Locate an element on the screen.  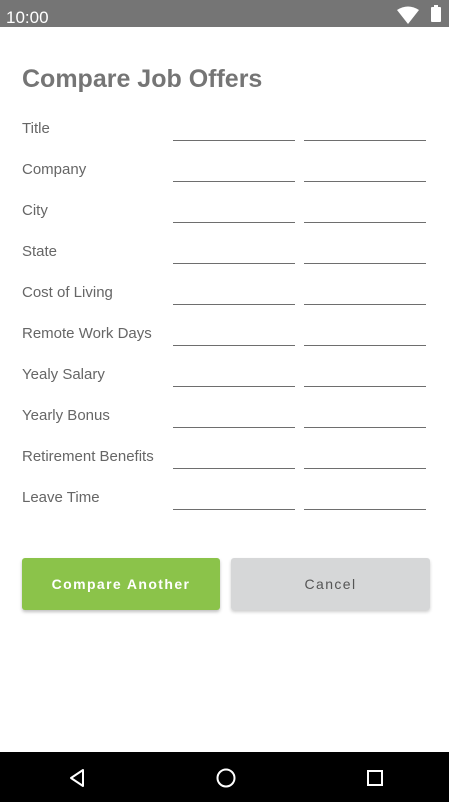
form-row-title: Title is located at coordinates (224, 130).